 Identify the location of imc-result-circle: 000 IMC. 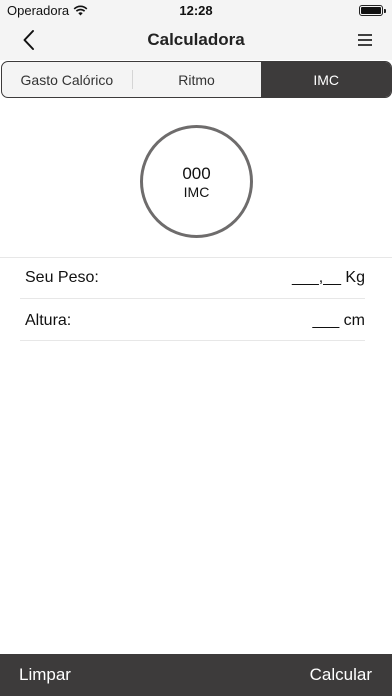
(196, 181).